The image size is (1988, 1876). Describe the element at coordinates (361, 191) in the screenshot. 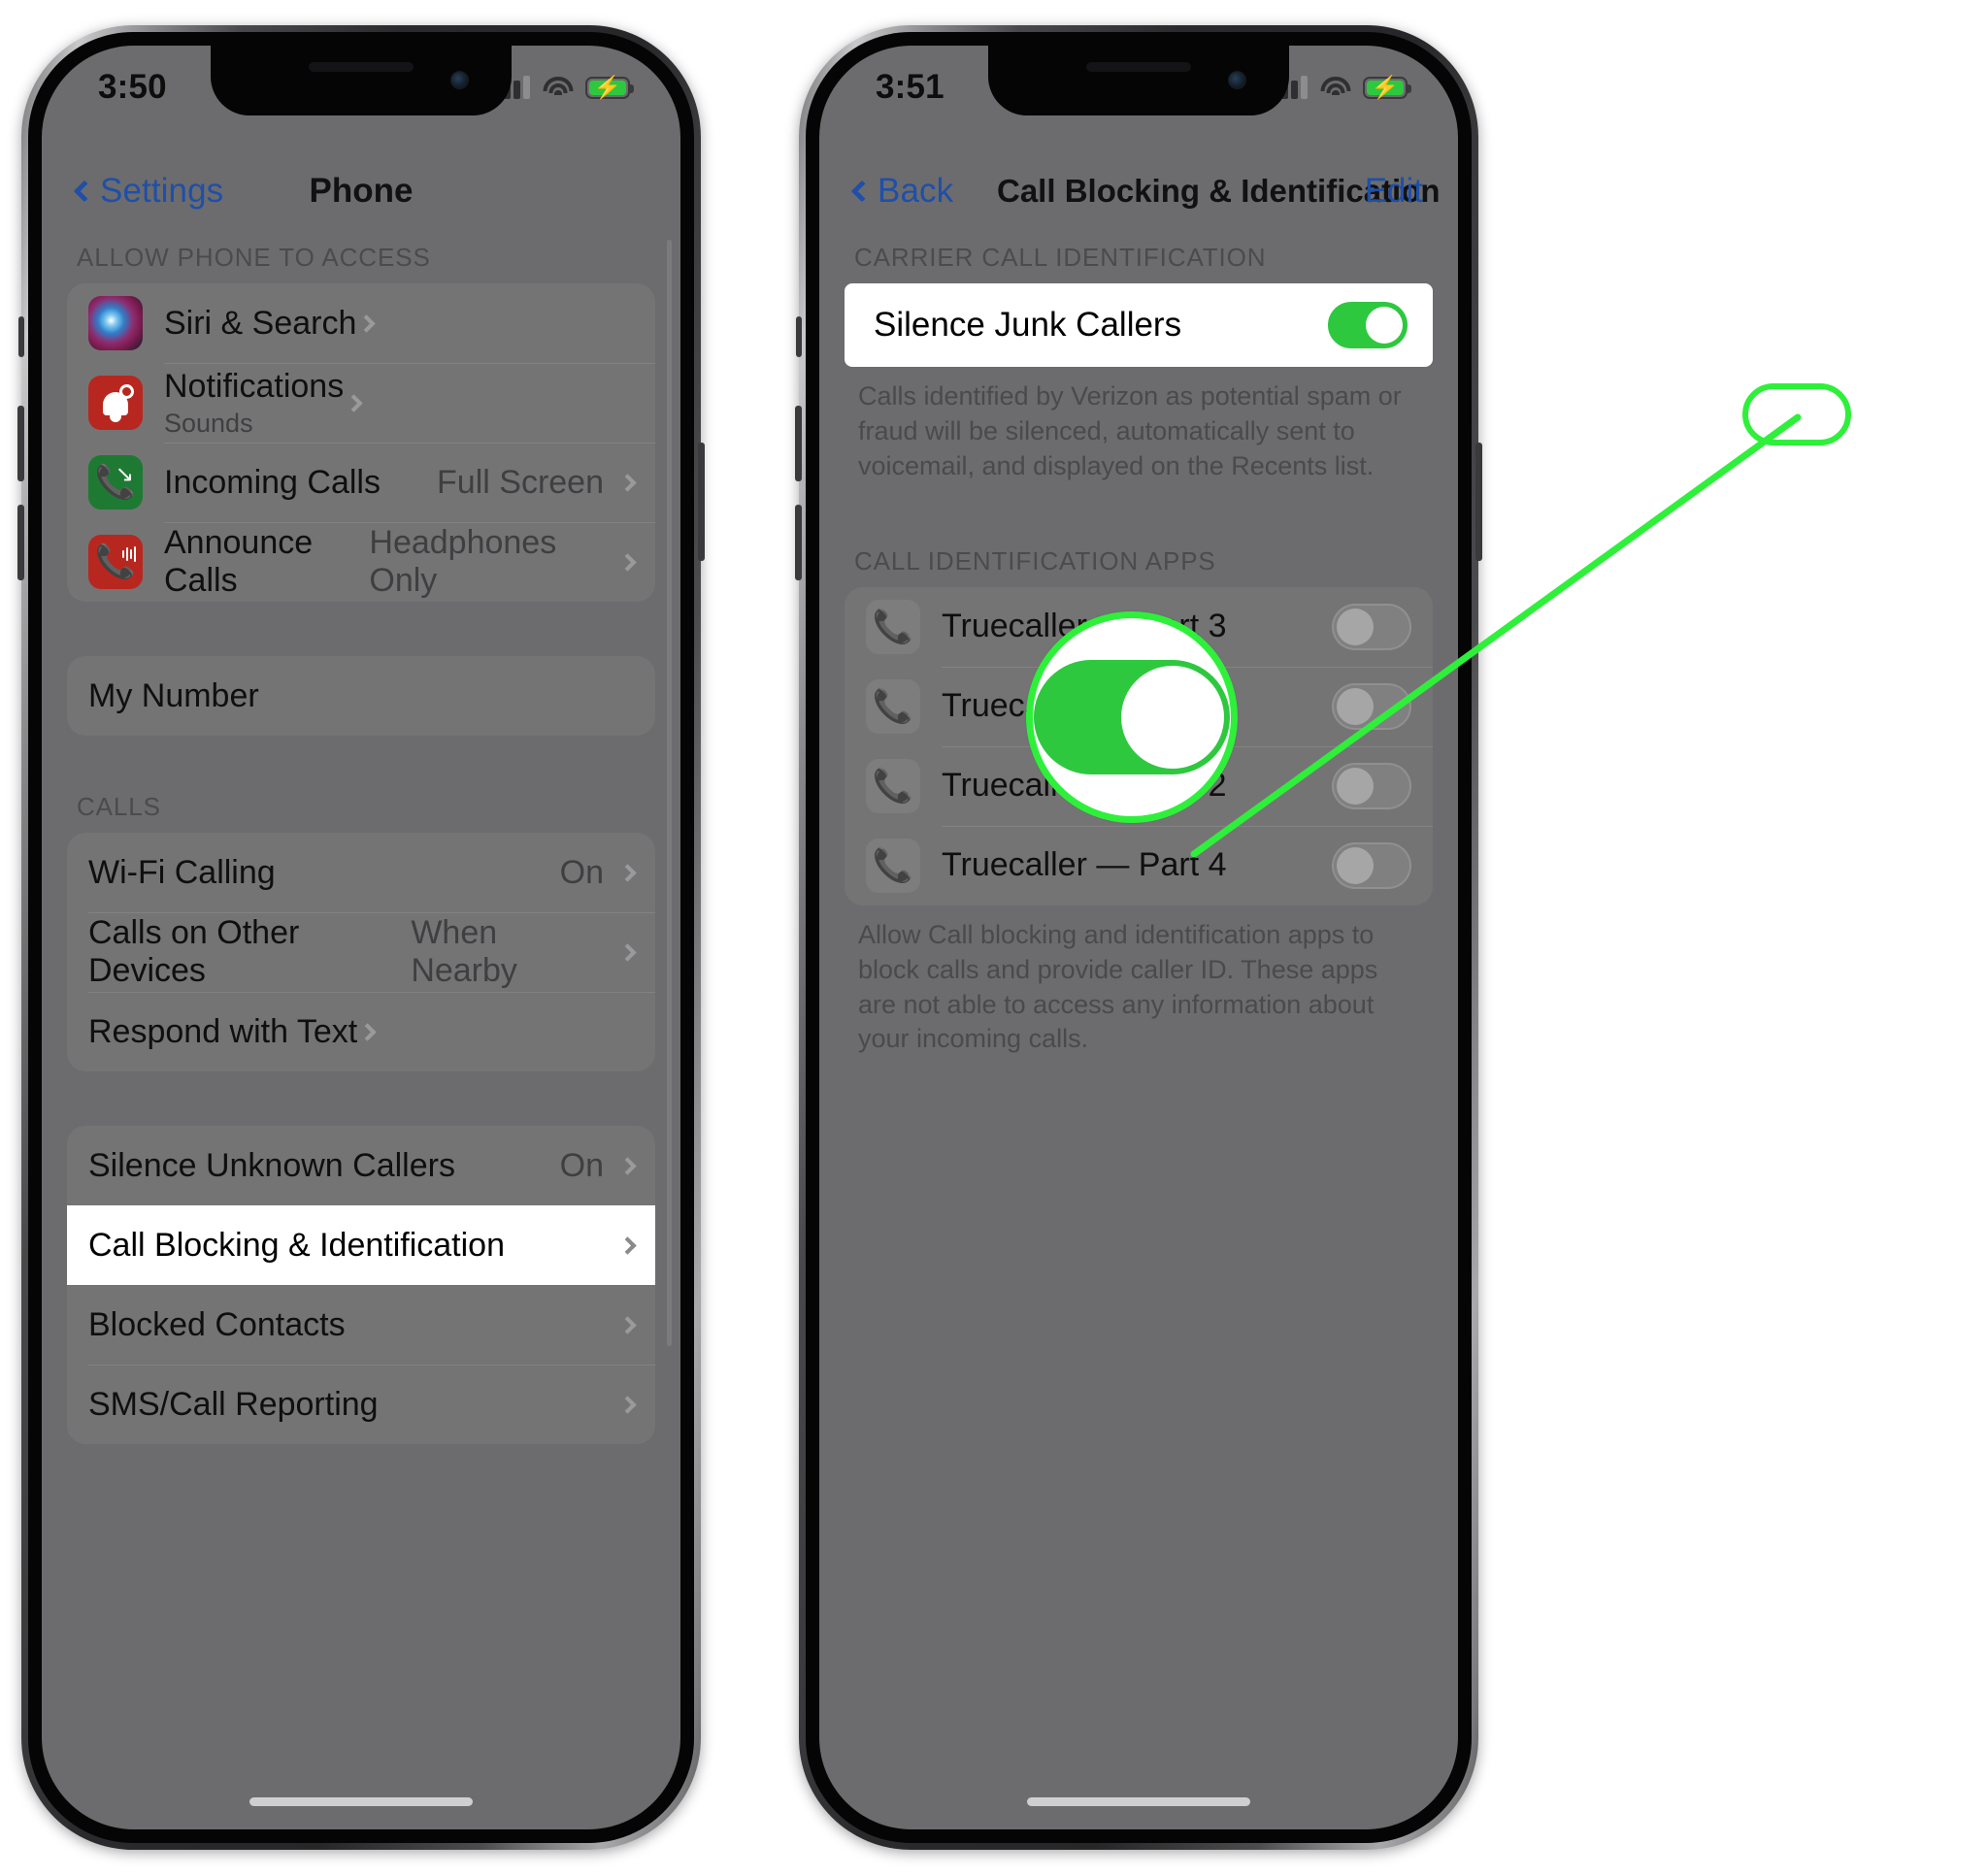

I see `nav-bar-left: Settings Phone` at that location.